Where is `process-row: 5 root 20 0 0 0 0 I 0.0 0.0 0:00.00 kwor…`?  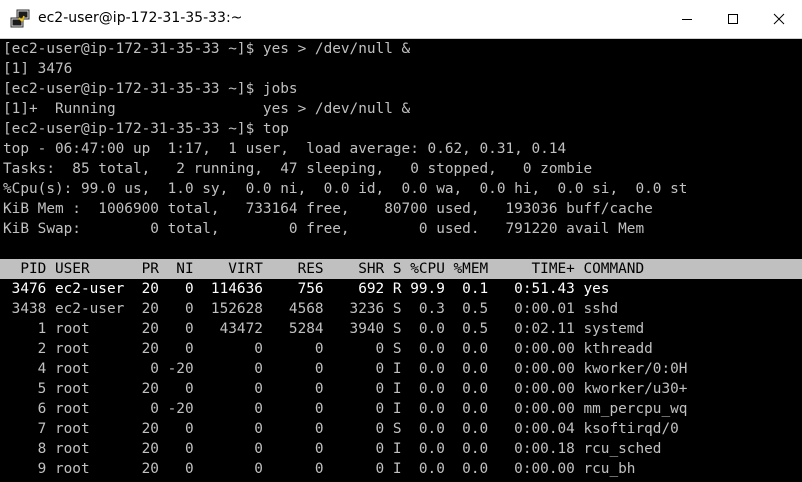
process-row: 5 root 20 0 0 0 0 I 0.0 0.0 0:00.00 kwor… is located at coordinates (345, 389).